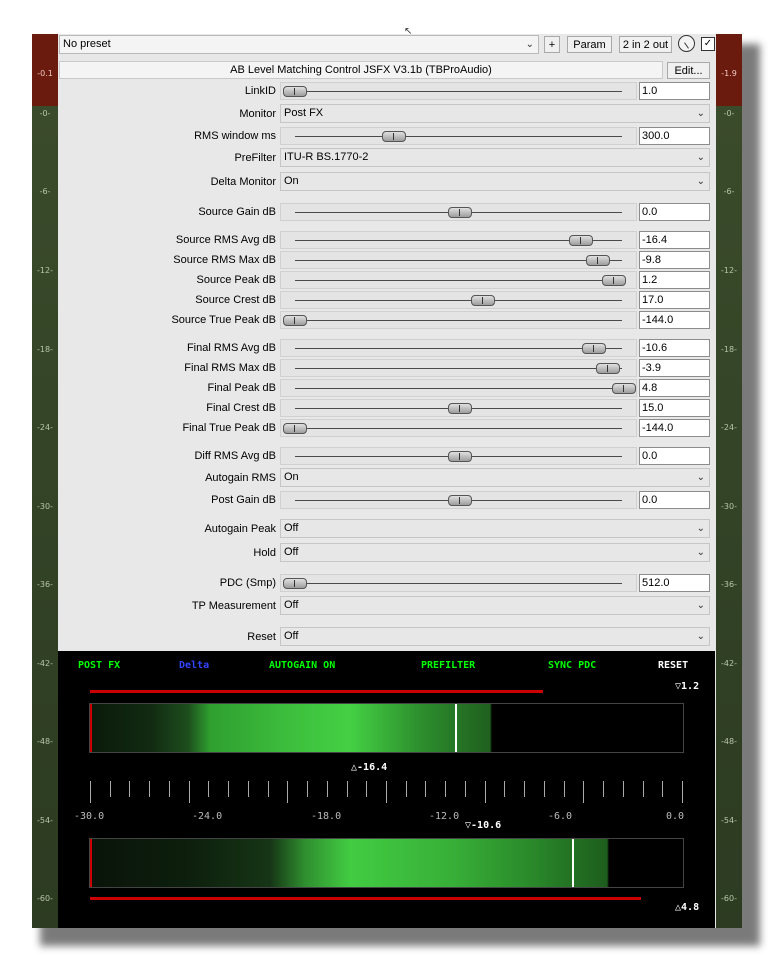  I want to click on prefilter-select: ITU-R BS.1770-2 ⌄, so click(495, 157).